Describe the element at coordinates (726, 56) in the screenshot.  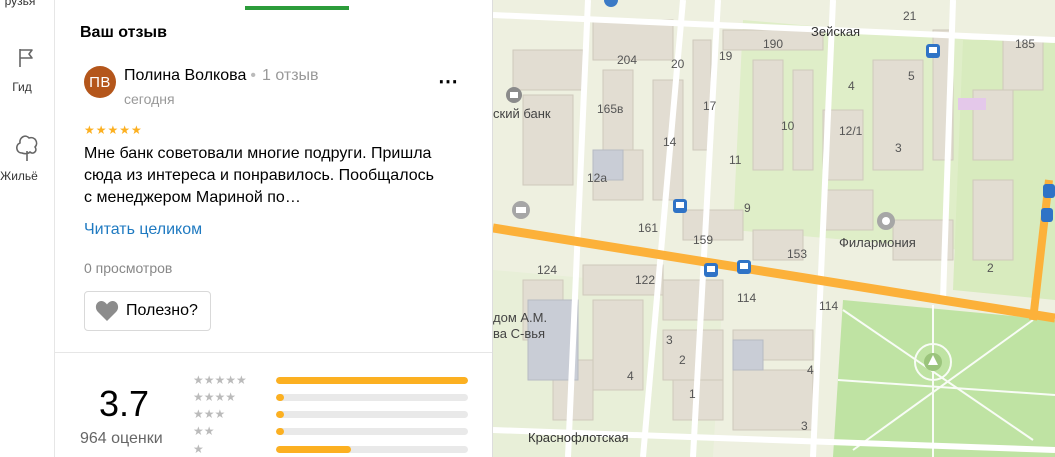
I see `building-number: 19` at that location.